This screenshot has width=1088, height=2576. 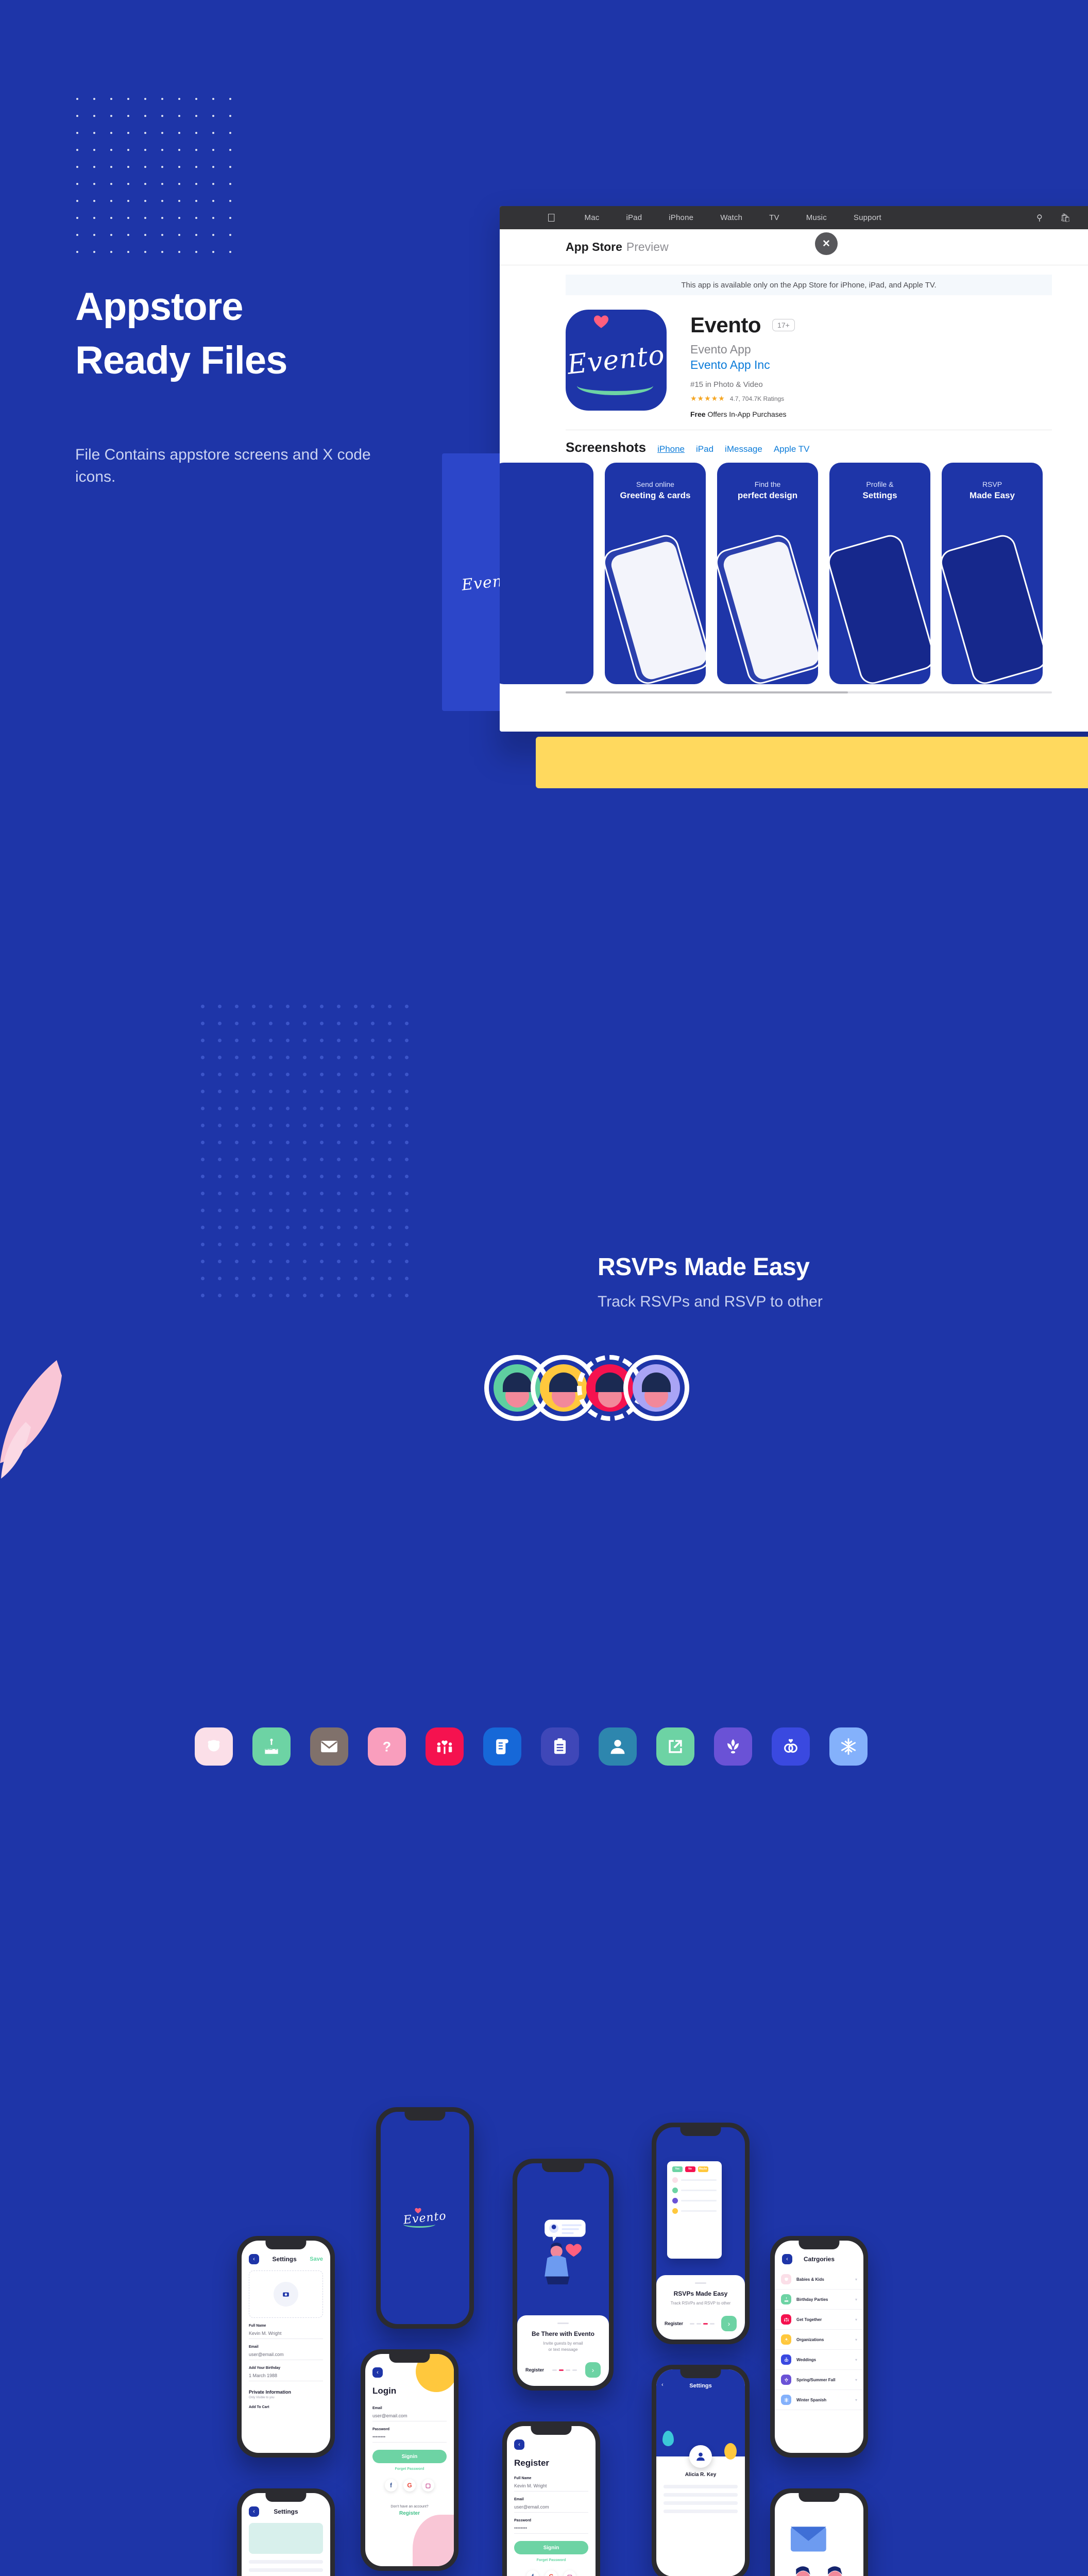 What do you see at coordinates (879, 573) in the screenshot?
I see `screenshot-card: Profile & Settings` at bounding box center [879, 573].